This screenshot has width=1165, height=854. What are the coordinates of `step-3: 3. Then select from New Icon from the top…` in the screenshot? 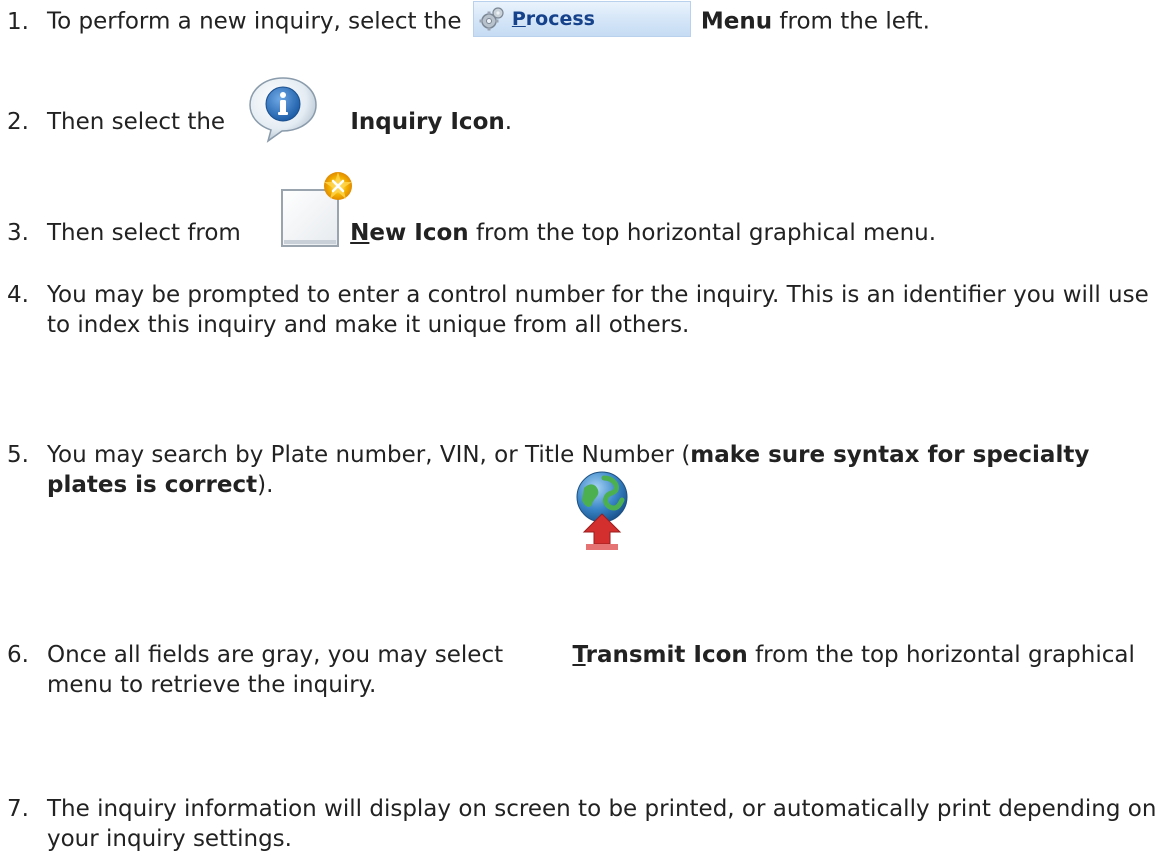 It's located at (582, 233).